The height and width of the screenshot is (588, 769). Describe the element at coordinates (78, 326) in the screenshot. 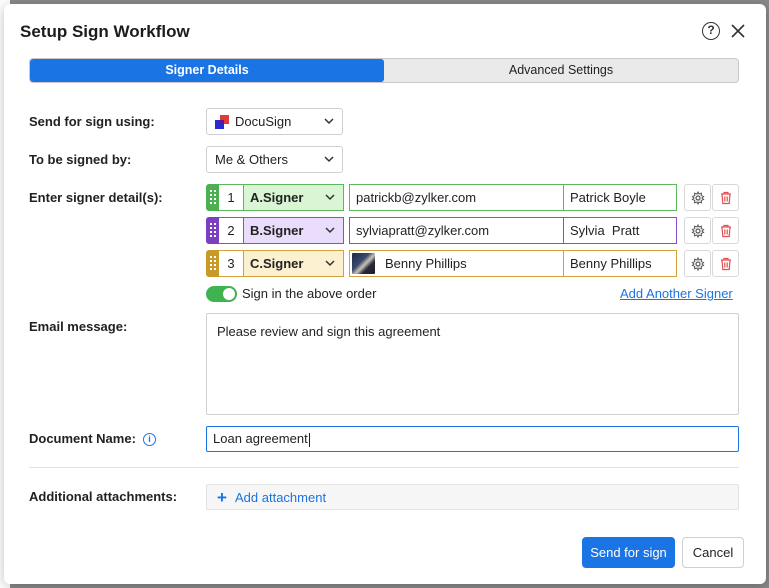

I see `email-message-label: Email message:` at that location.